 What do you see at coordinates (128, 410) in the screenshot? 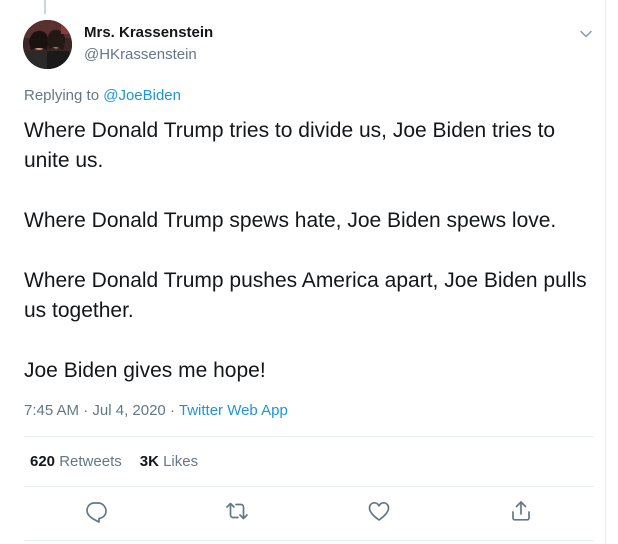
I see `tweet-date-link: Jul 4, 2020` at bounding box center [128, 410].